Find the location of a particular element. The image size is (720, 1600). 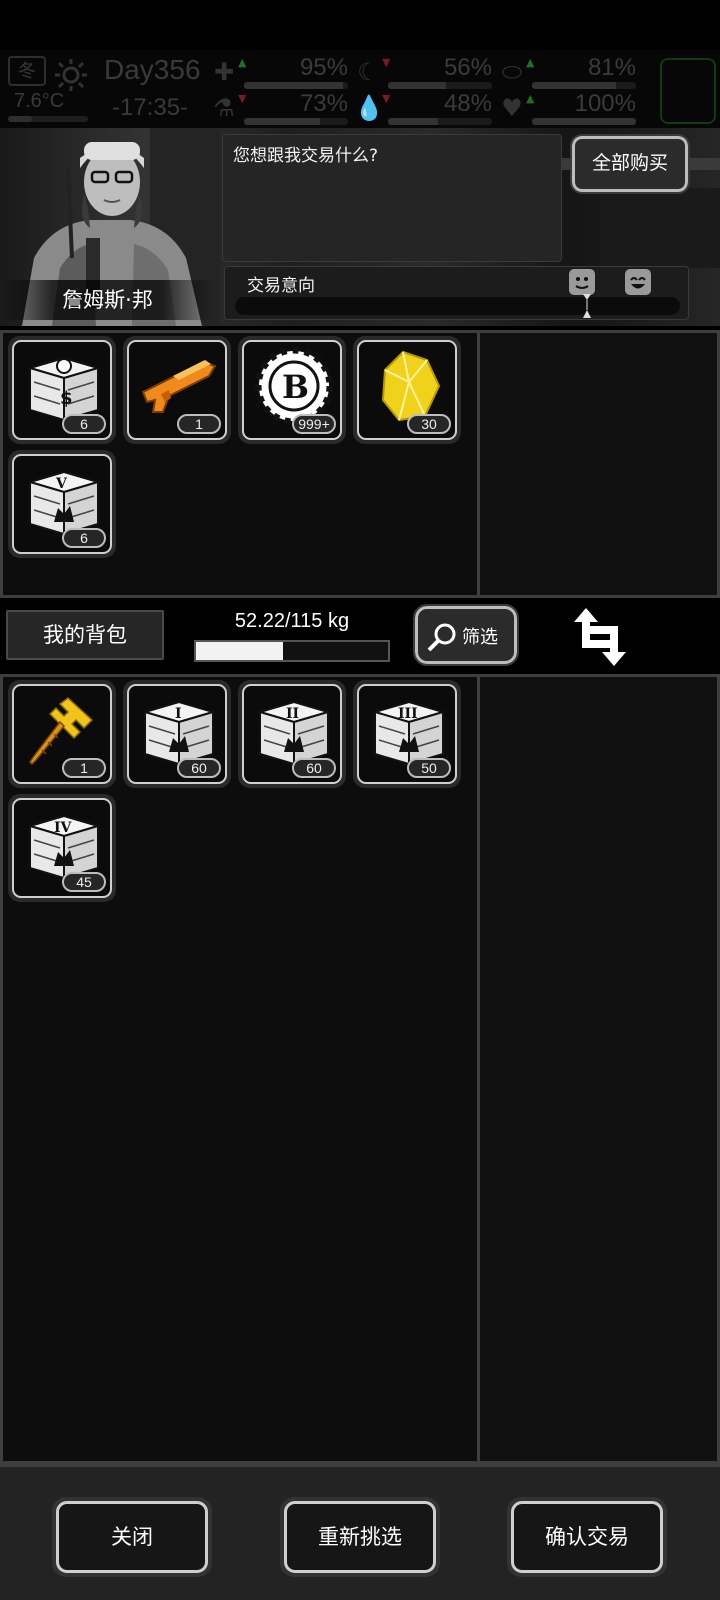

water-drop-icon: 💧 is located at coordinates (369, 108).